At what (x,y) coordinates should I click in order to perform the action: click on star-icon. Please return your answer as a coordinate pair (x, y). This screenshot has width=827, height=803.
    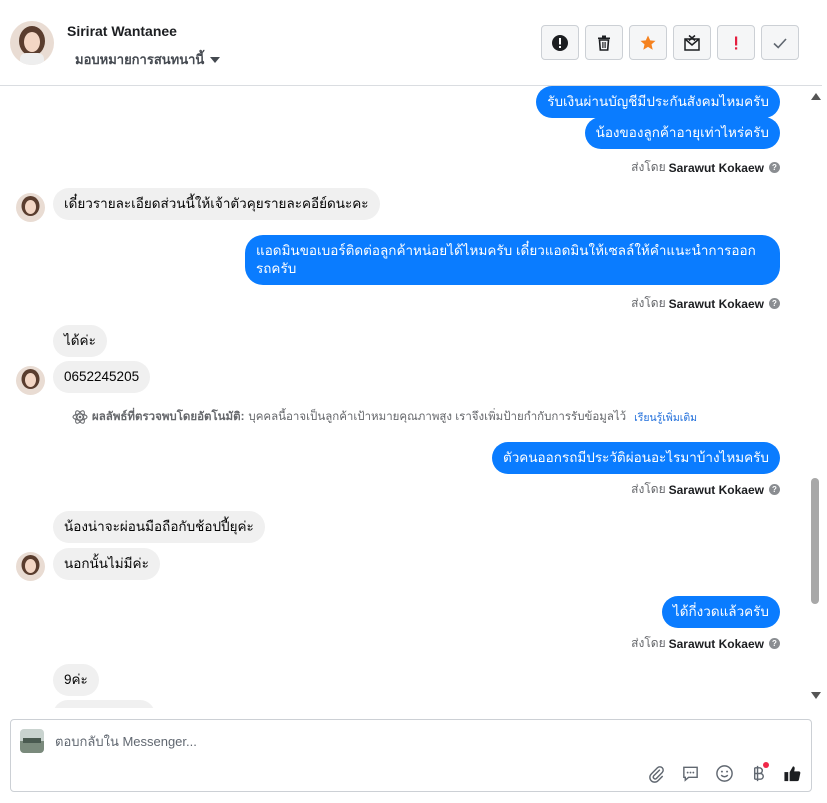
    Looking at the image, I should click on (648, 42).